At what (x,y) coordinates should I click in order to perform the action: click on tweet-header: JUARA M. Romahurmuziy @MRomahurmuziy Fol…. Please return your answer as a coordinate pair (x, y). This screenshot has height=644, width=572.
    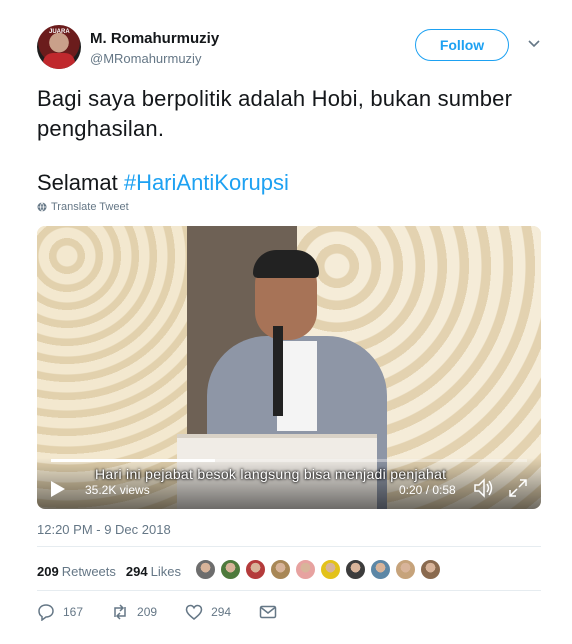
    Looking at the image, I should click on (292, 47).